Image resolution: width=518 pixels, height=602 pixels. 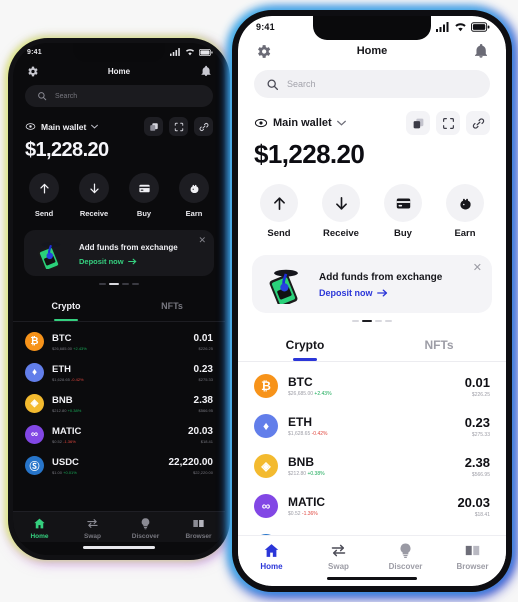 What do you see at coordinates (294, 514) in the screenshot?
I see `asset-price: $0.52` at bounding box center [294, 514].